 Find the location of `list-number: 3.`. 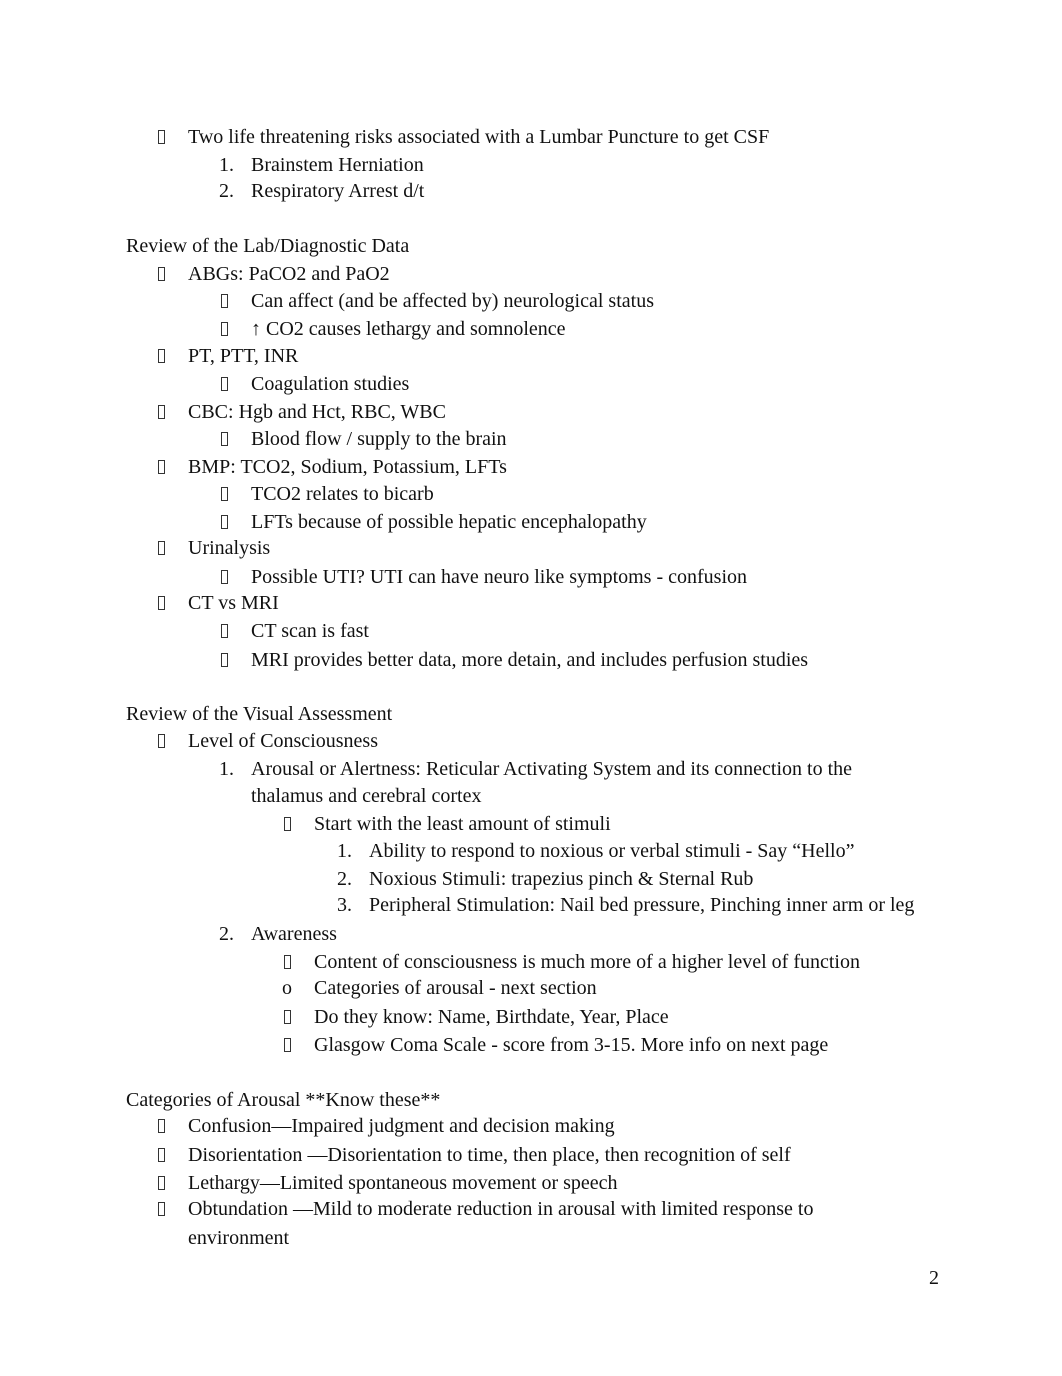

list-number: 3. is located at coordinates (344, 905).